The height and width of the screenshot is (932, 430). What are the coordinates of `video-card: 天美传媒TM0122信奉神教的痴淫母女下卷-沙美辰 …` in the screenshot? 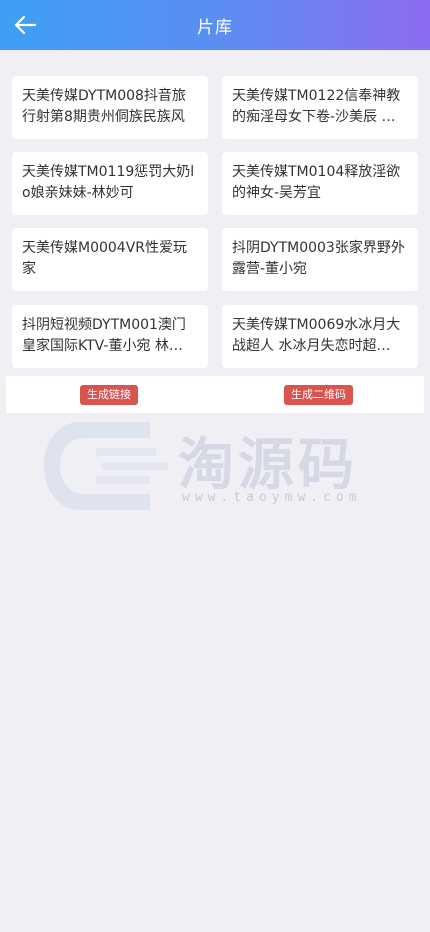 It's located at (320, 107).